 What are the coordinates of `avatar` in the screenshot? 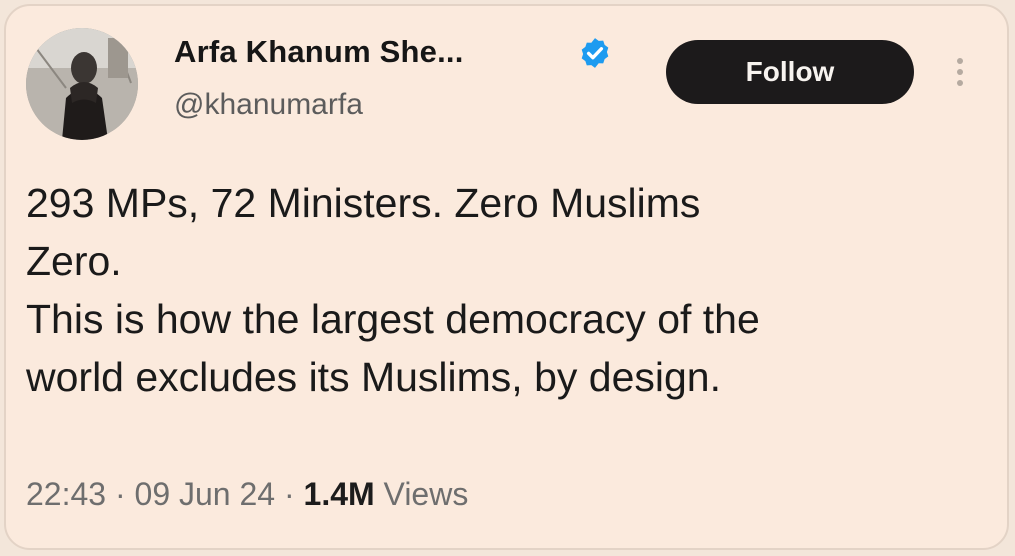 It's located at (82, 84).